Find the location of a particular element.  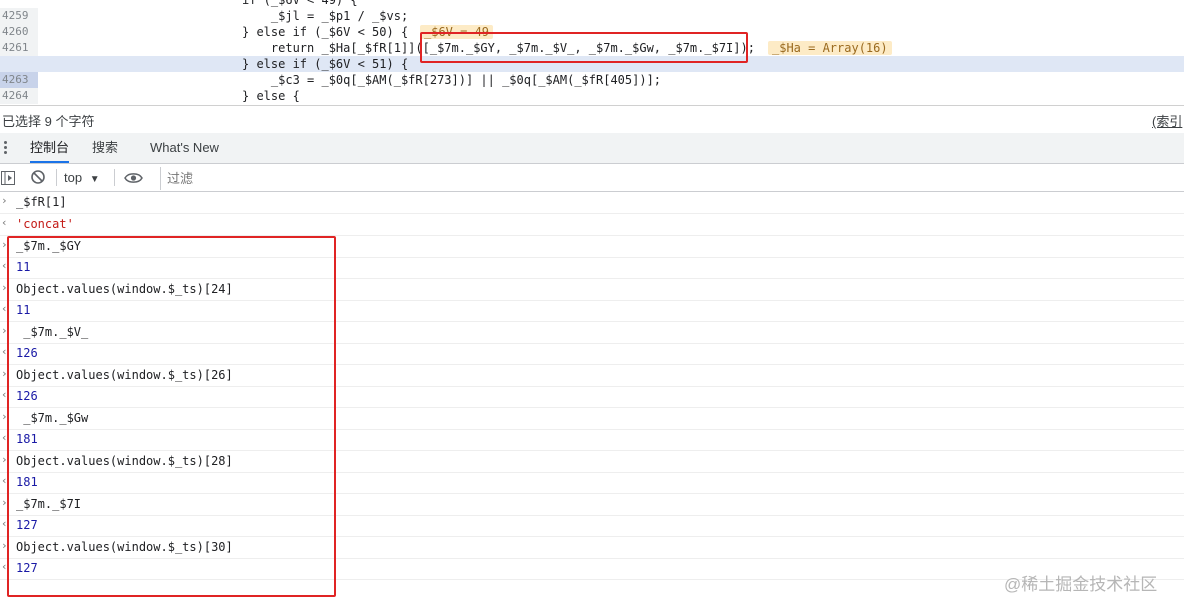

context-selector: top ▼ is located at coordinates (82, 177).